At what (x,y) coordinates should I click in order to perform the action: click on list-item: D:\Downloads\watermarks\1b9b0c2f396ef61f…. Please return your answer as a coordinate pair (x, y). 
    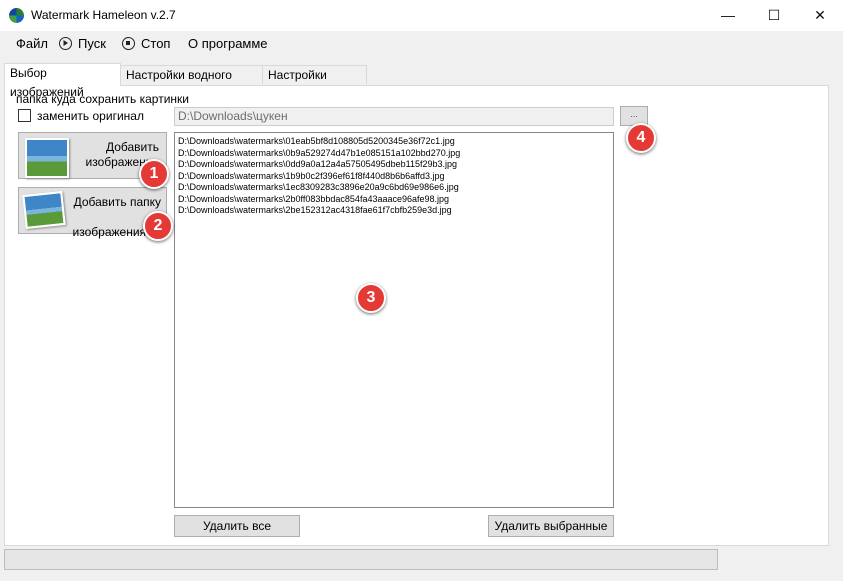
    Looking at the image, I should click on (394, 177).